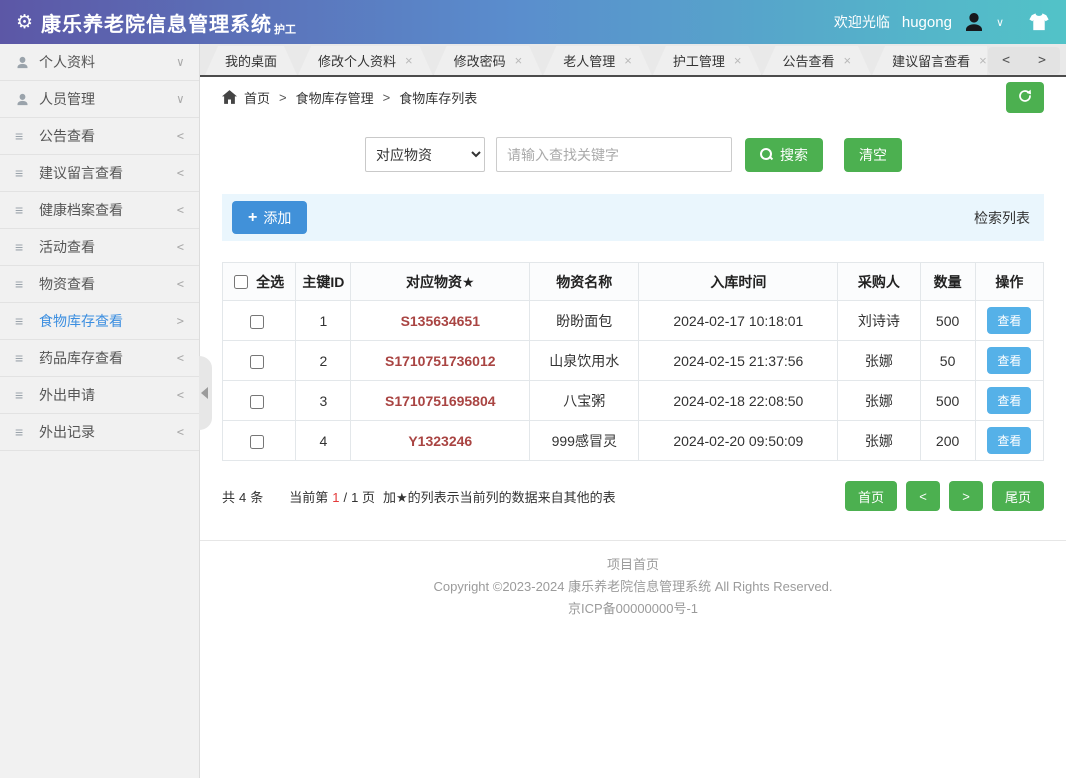 This screenshot has height=778, width=1066. I want to click on cell-name: 八宝粥, so click(584, 400).